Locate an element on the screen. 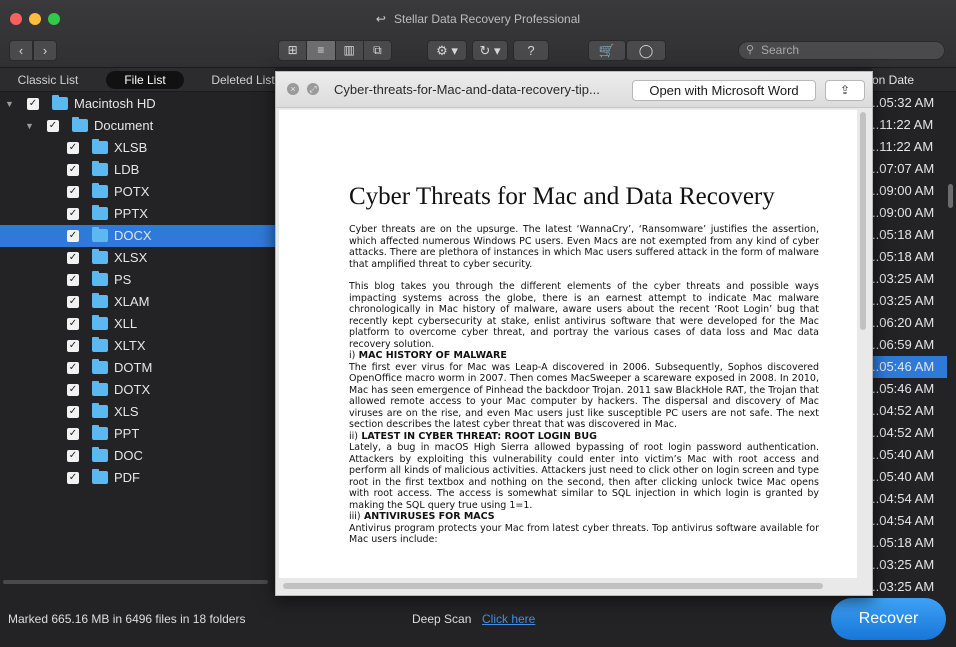 Image resolution: width=956 pixels, height=647 pixels. tree-row-document: ▼ ✓ Document is located at coordinates (137, 126).